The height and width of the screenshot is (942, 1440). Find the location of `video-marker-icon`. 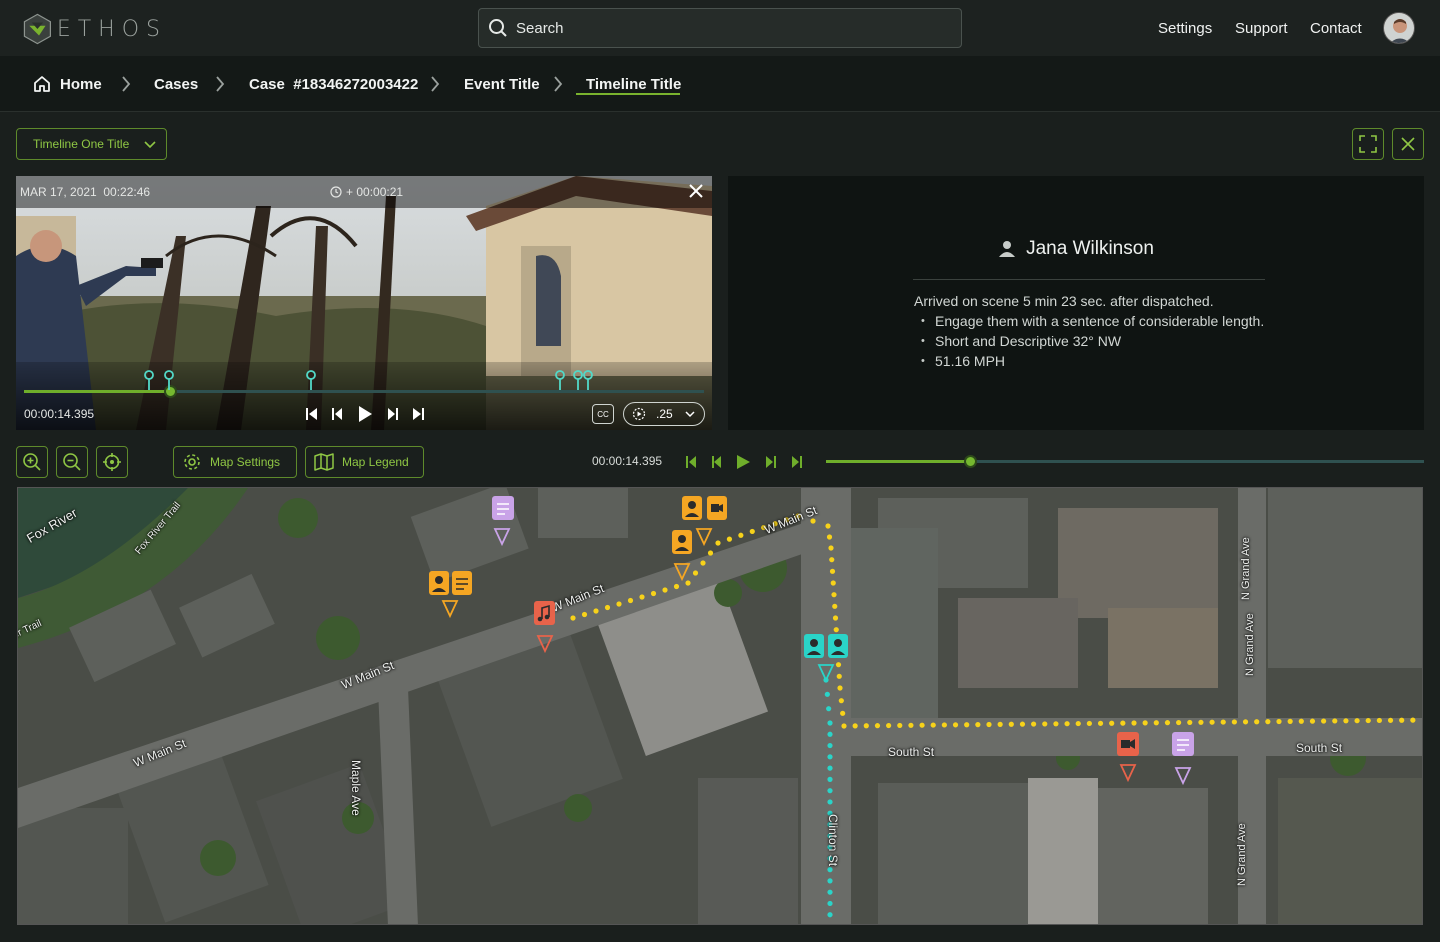

video-marker-icon is located at coordinates (1128, 757).